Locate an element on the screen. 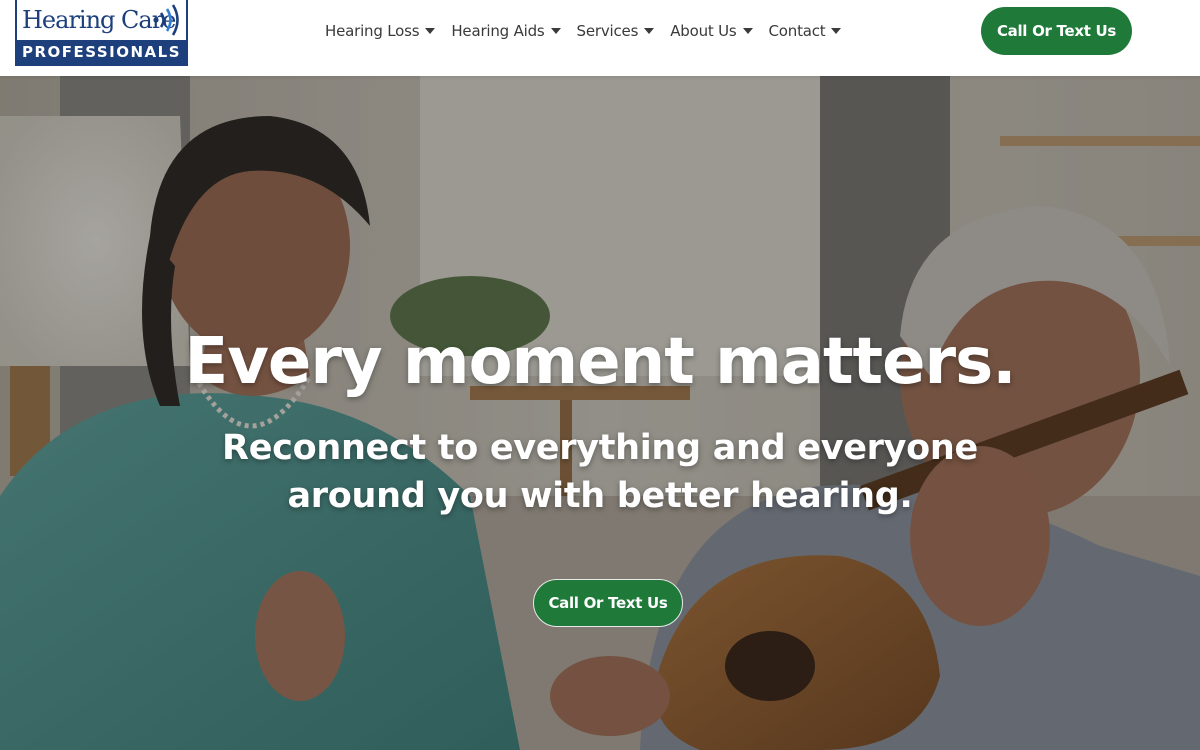  nav-item-services: Services is located at coordinates (616, 31).